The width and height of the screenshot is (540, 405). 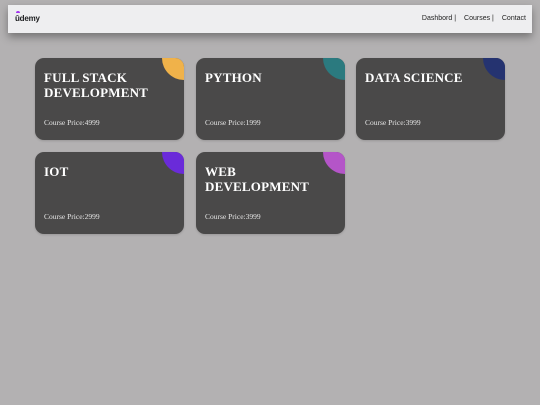 What do you see at coordinates (414, 77) in the screenshot?
I see `course-title: DATA SCIENCE` at bounding box center [414, 77].